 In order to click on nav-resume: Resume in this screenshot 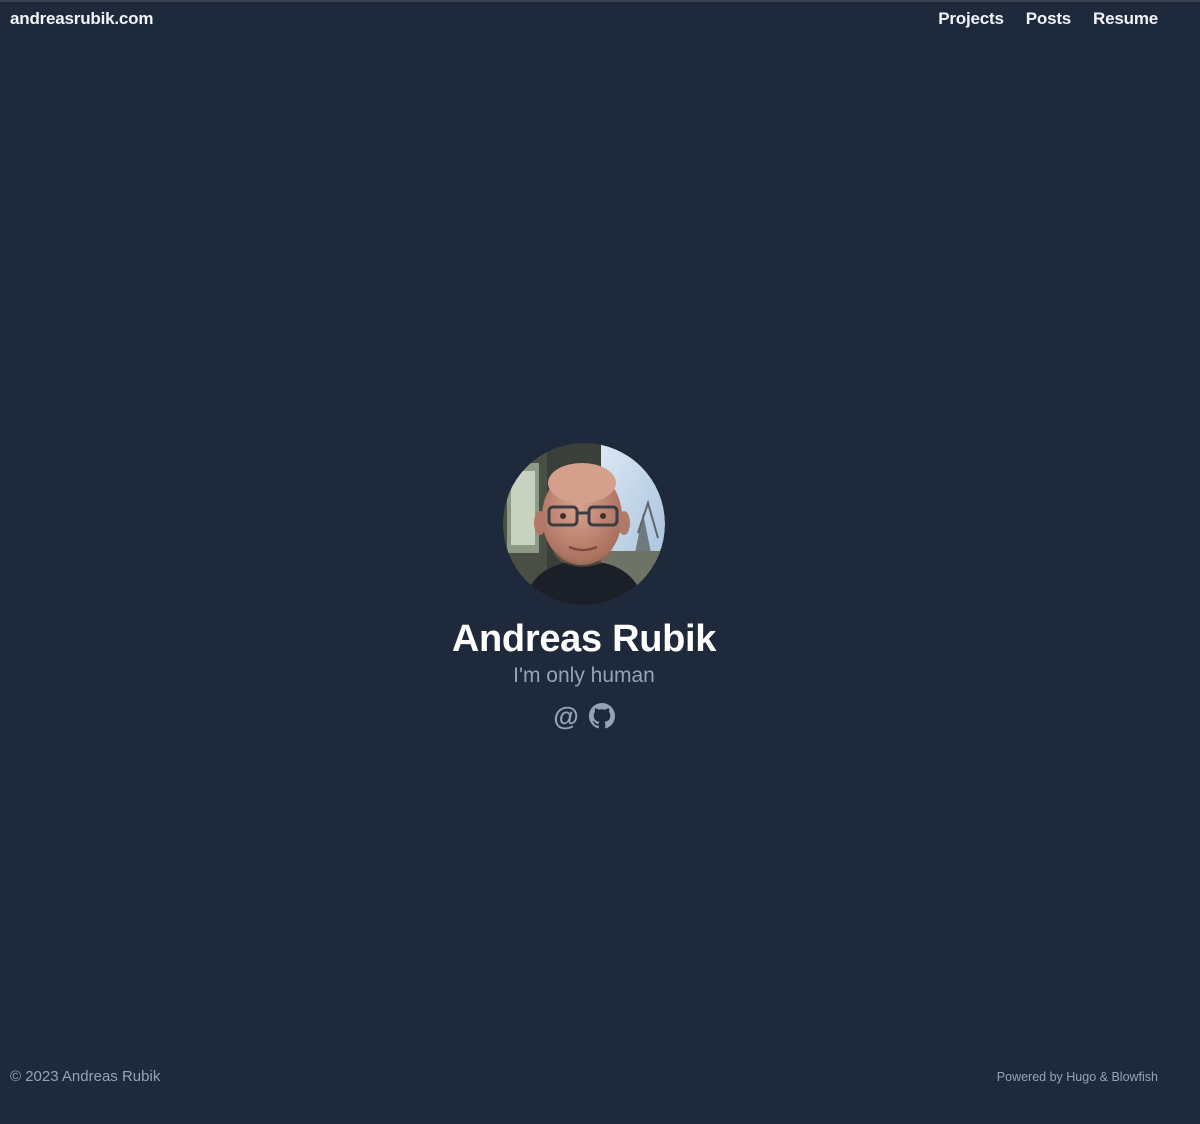, I will do `click(1125, 19)`.